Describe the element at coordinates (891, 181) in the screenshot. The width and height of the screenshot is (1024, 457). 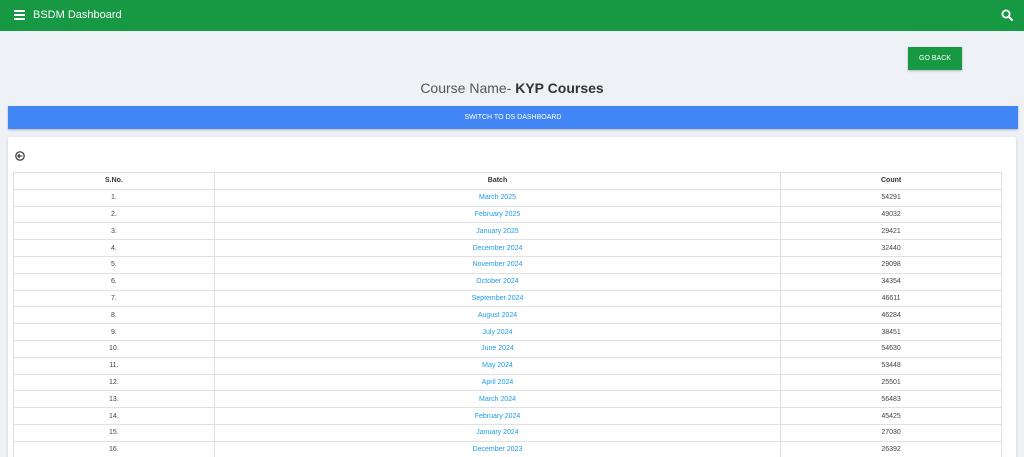
I see `column-header-count: Count` at that location.